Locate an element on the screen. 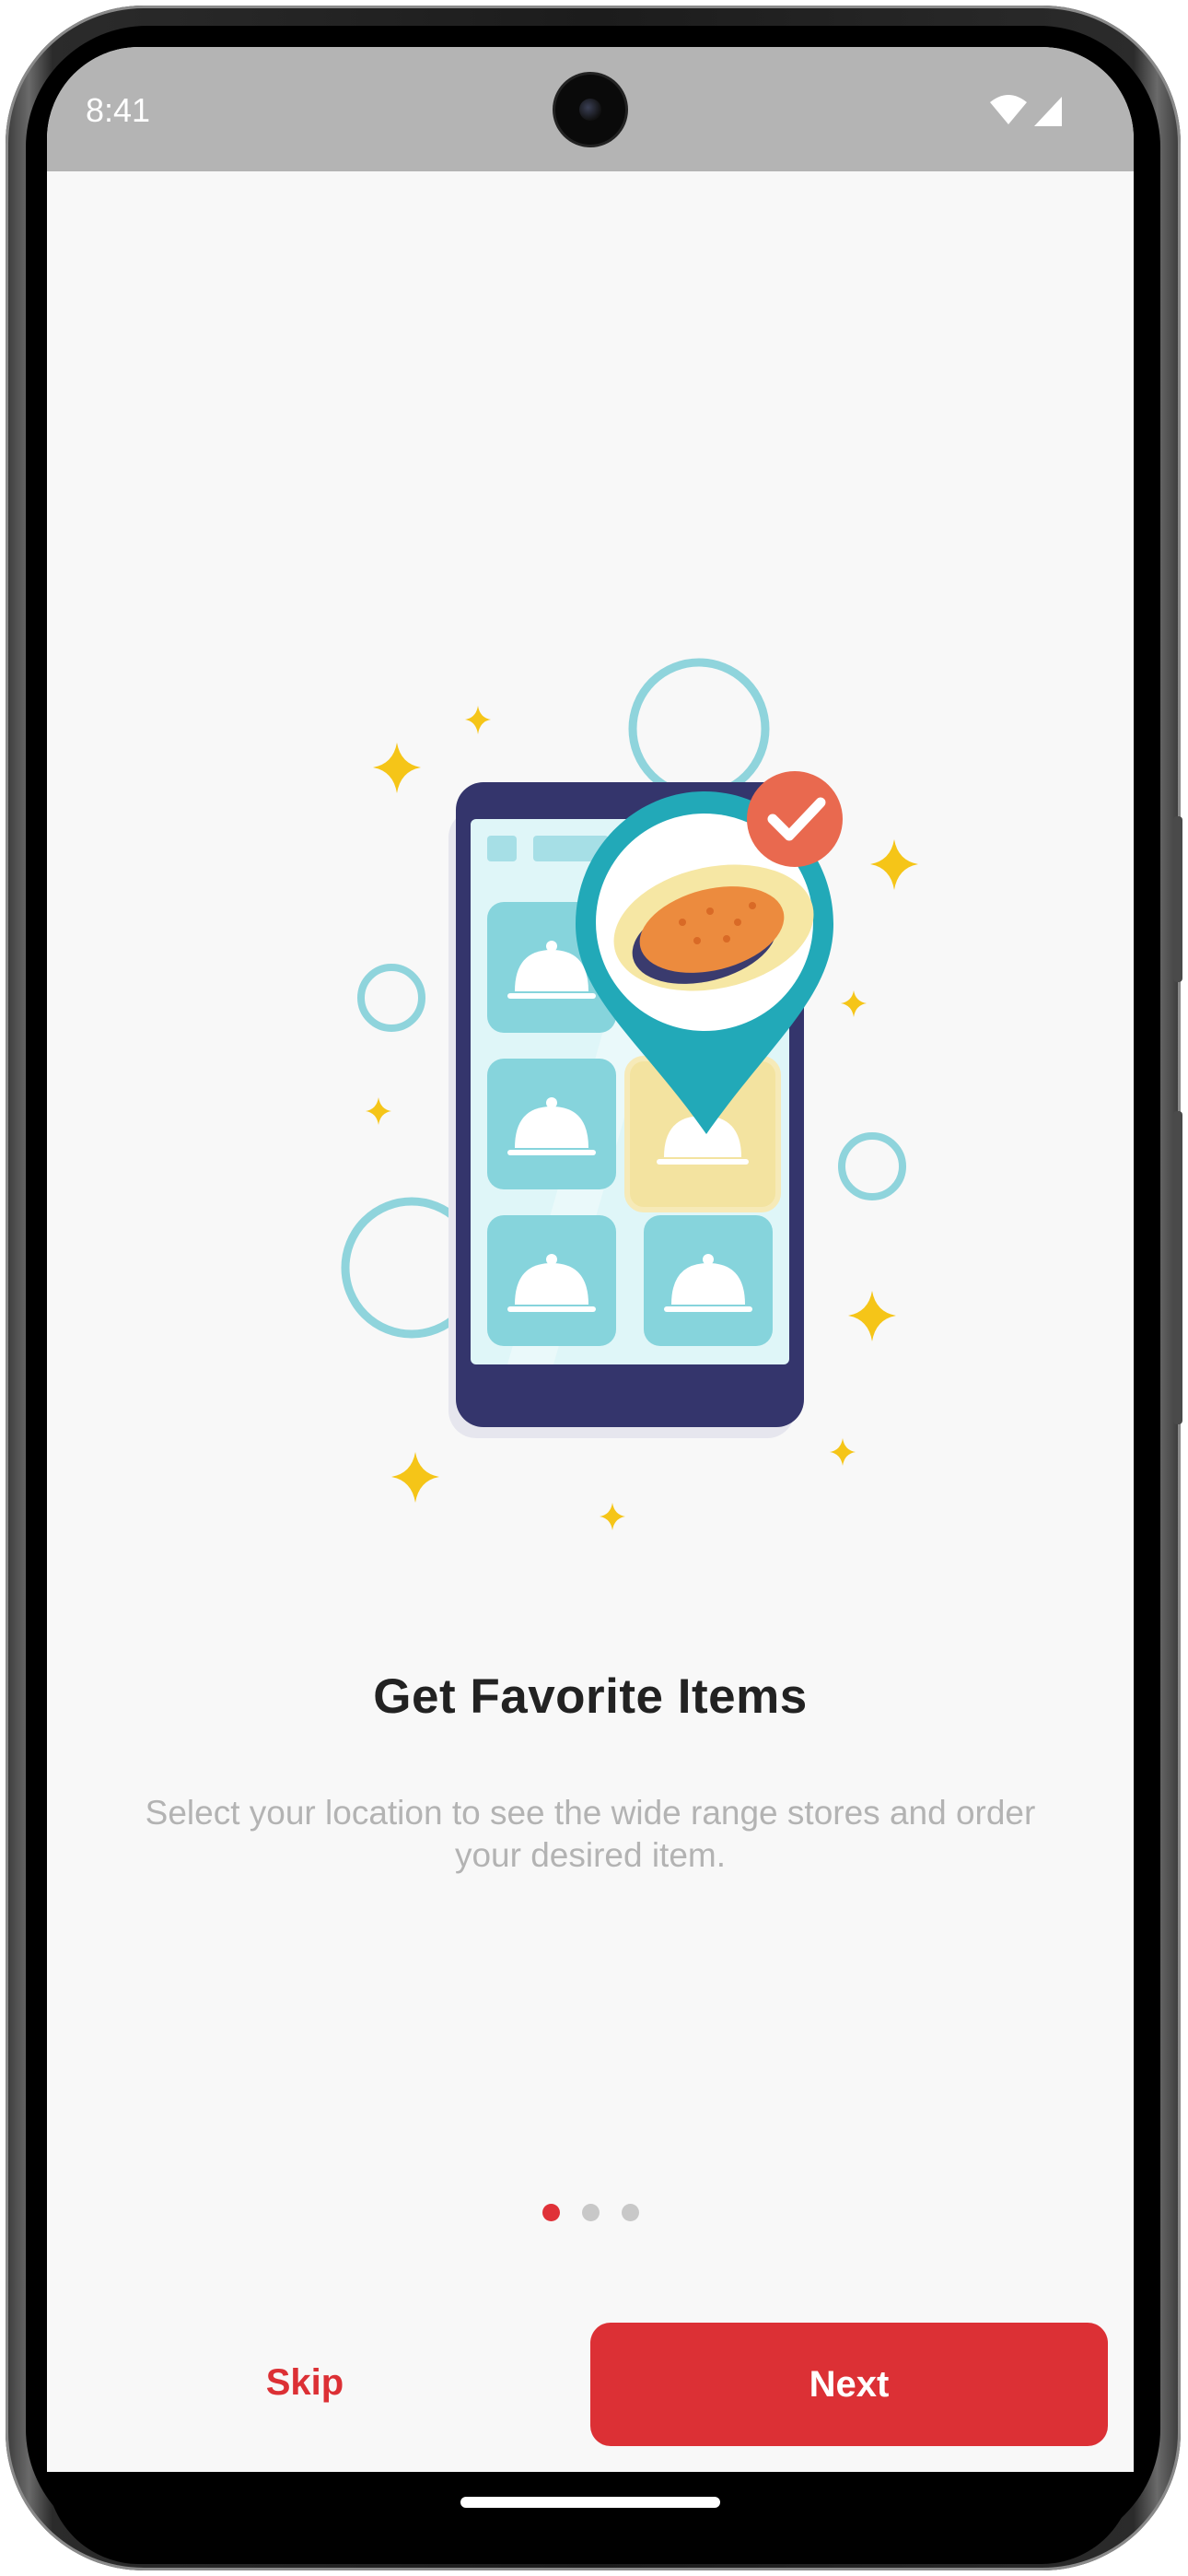 The width and height of the screenshot is (1188, 2576). status-time: 8:41 is located at coordinates (119, 110).